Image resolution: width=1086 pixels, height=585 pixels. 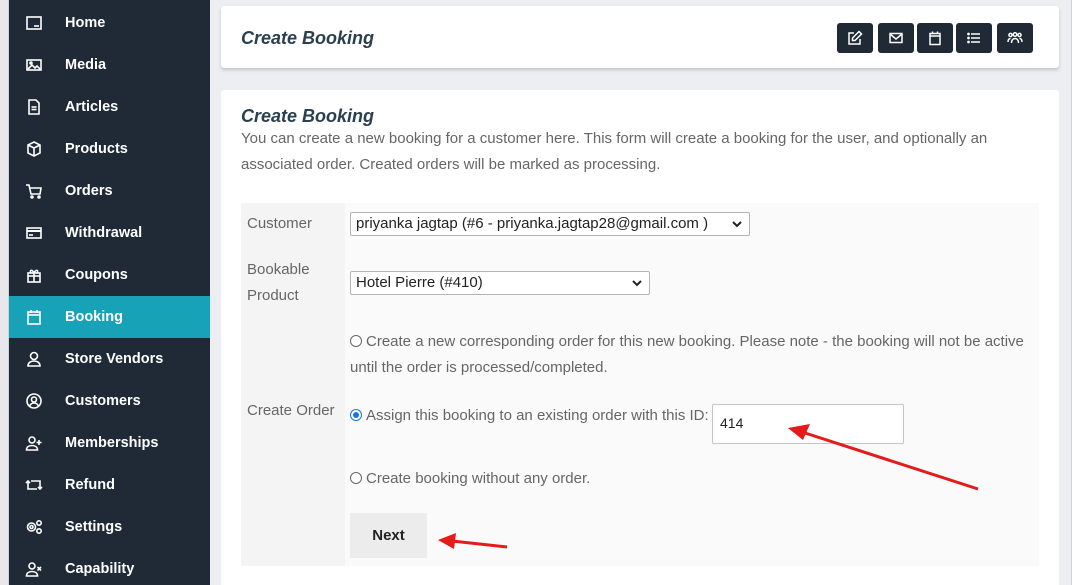 I want to click on mail-button, so click(x=896, y=38).